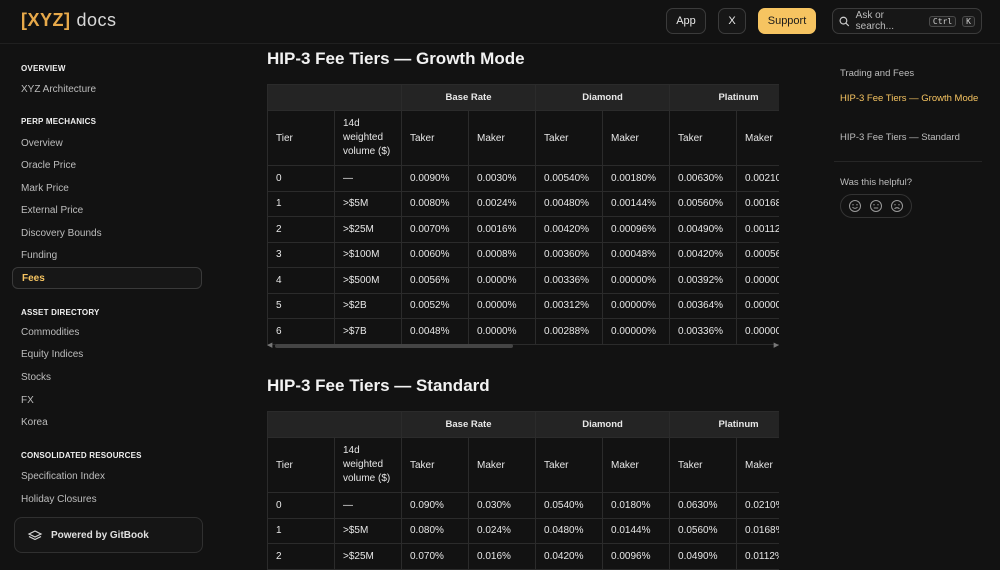  I want to click on table-scrollbar: ◀ ▶, so click(523, 345).